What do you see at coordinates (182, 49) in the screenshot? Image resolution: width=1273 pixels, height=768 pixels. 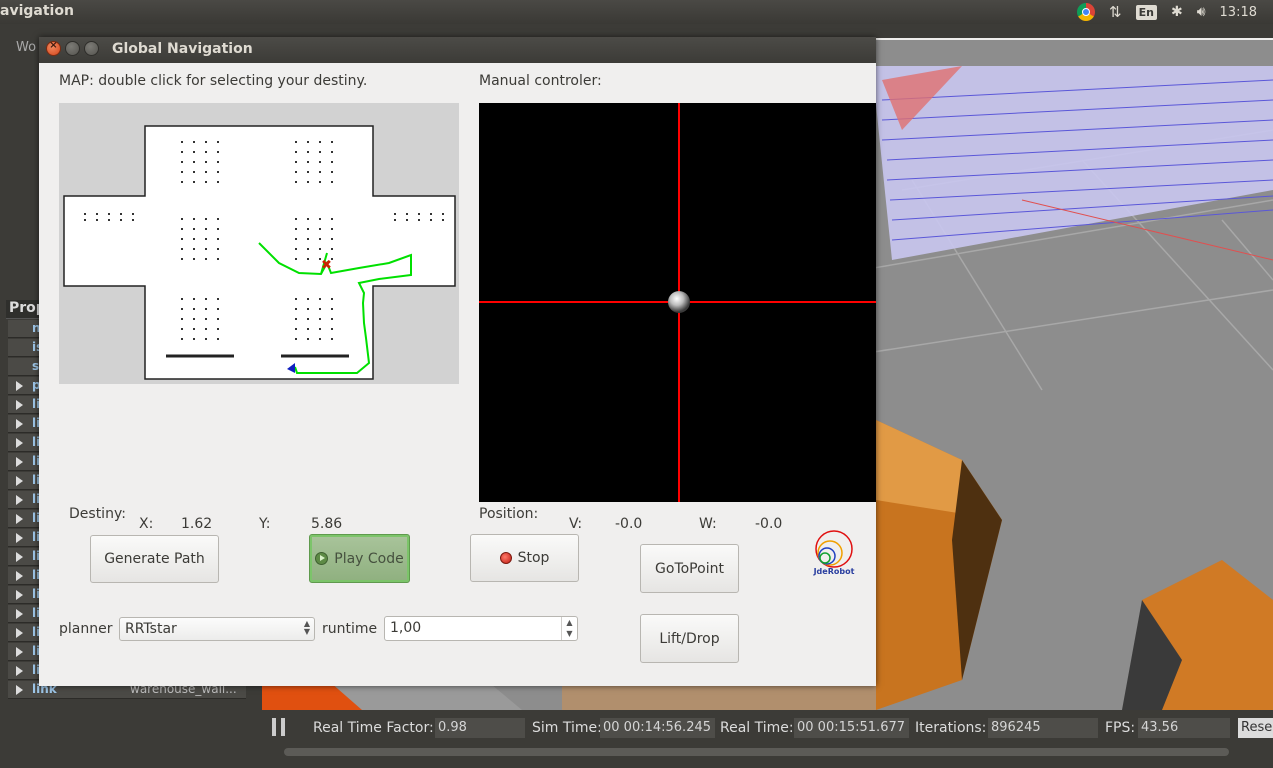 I see `dialog-title: Global Navigation` at bounding box center [182, 49].